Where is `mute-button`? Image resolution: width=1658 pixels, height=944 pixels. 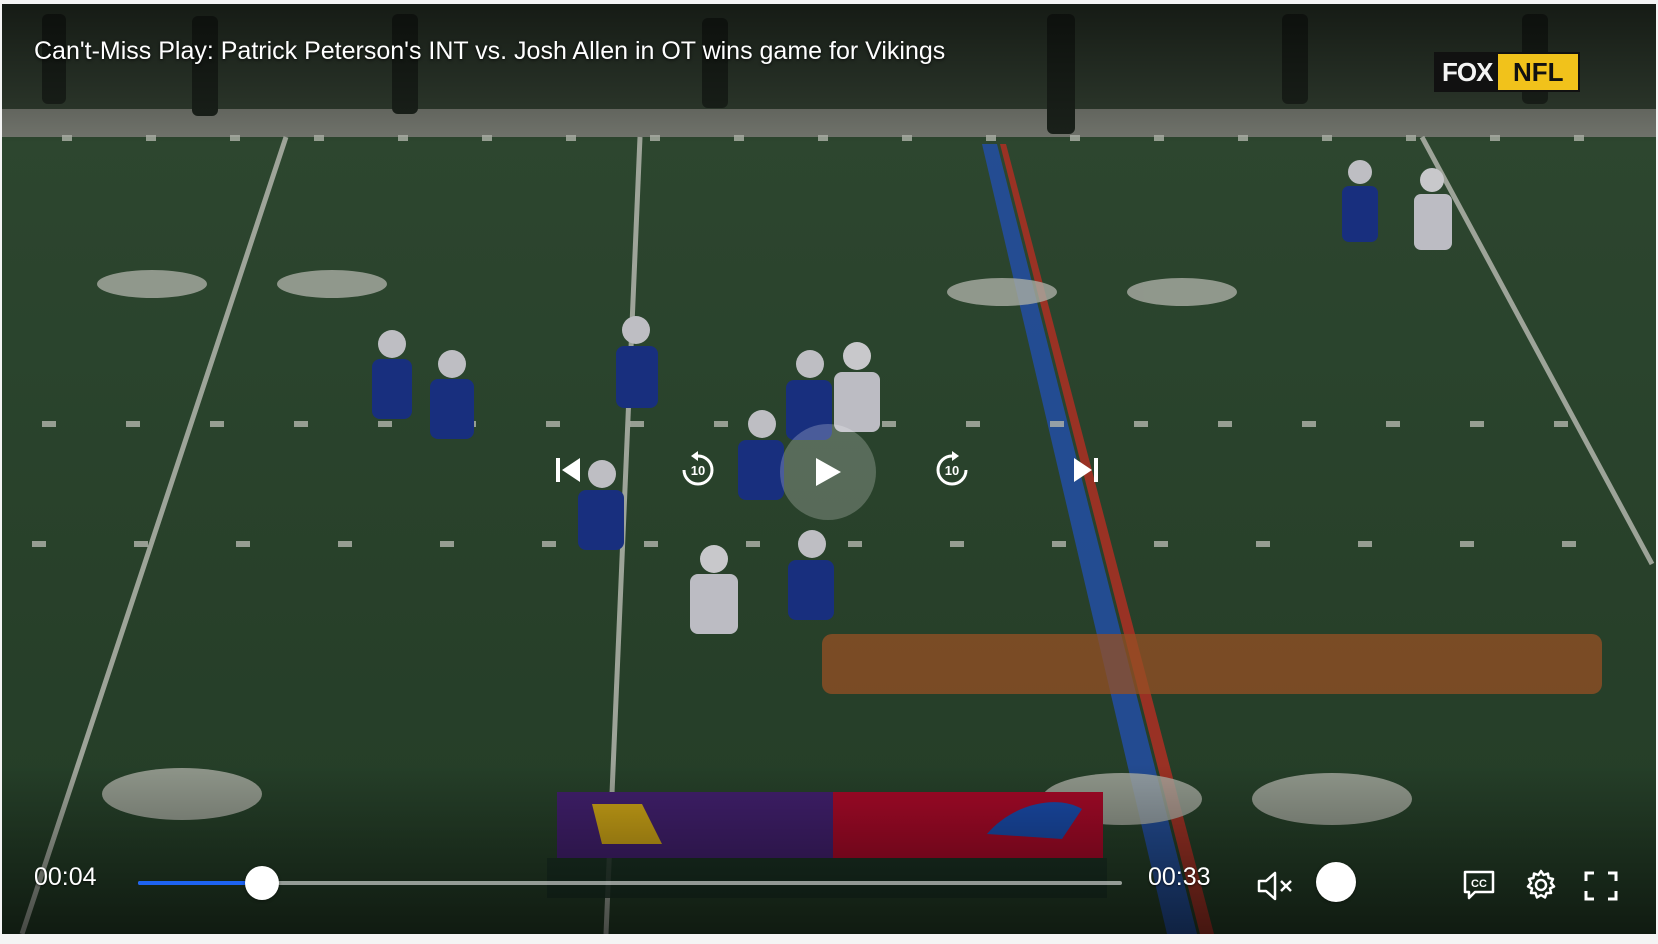
mute-button is located at coordinates (1276, 886).